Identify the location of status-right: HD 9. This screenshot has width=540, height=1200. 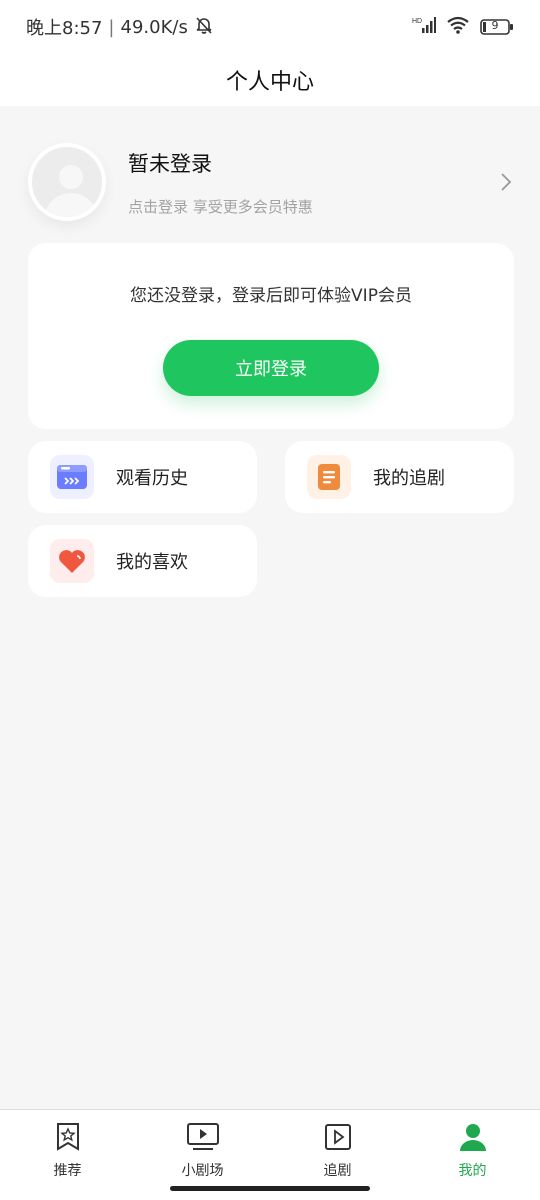
(463, 27).